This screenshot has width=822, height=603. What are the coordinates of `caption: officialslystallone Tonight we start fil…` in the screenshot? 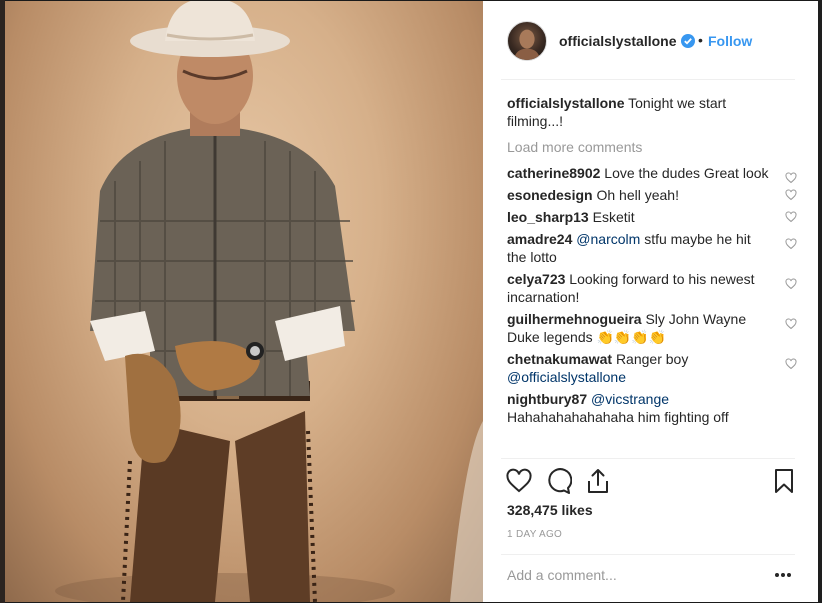 It's located at (653, 112).